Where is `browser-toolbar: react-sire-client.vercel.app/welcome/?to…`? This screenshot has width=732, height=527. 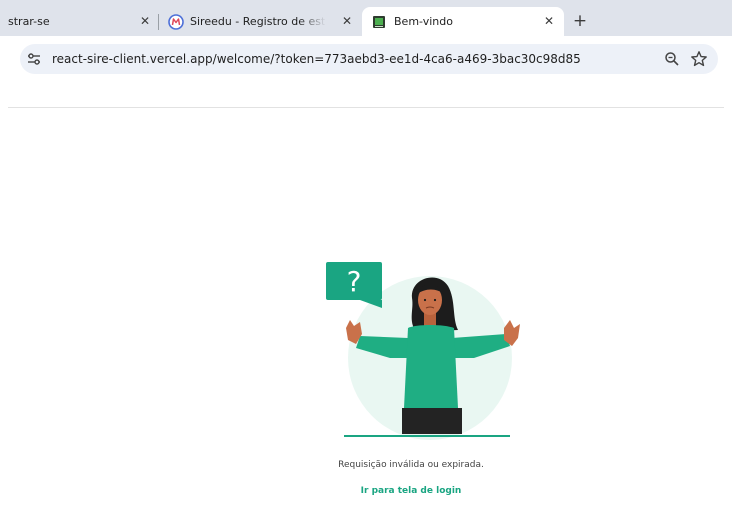 browser-toolbar: react-sire-client.vercel.app/welcome/?to… is located at coordinates (366, 59).